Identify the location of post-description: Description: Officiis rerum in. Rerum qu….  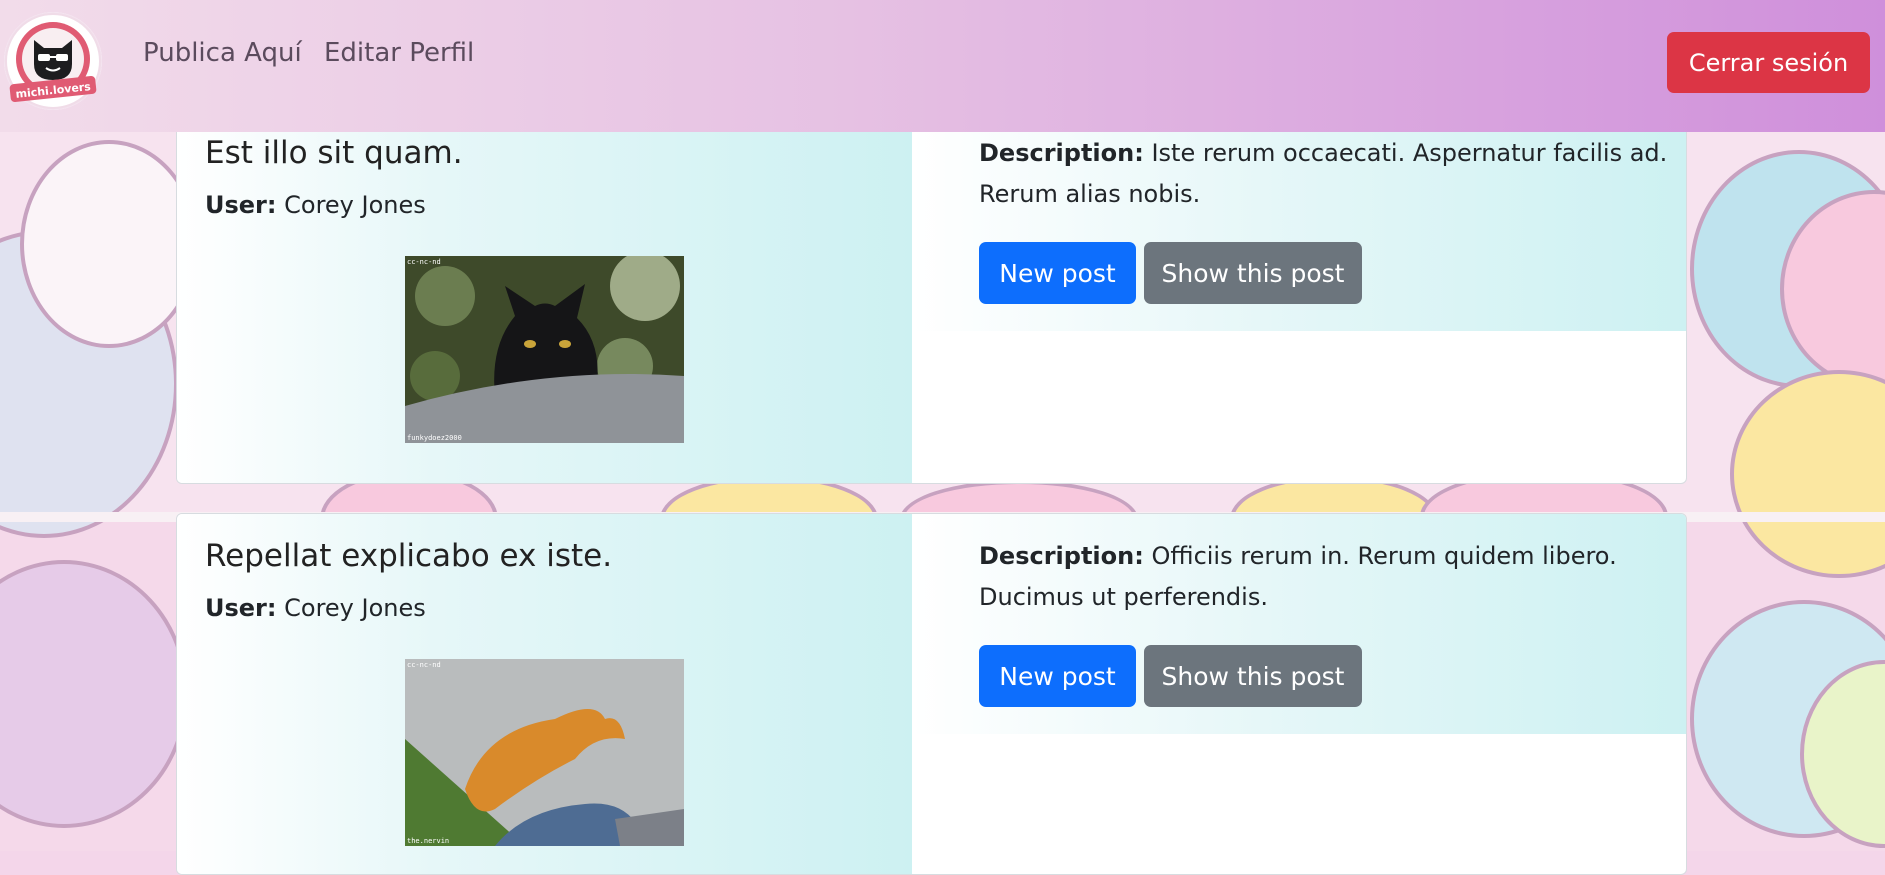
(1324, 577).